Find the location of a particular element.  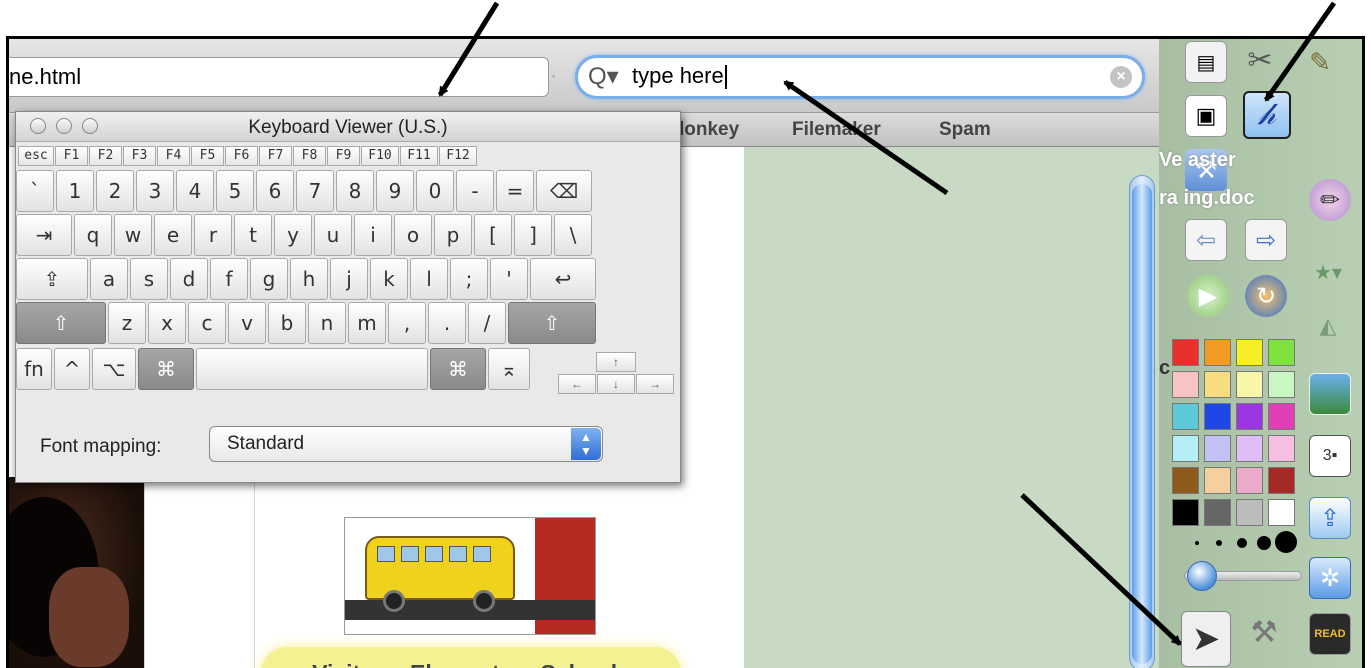

pointer-tool-icon: ➤ is located at coordinates (1206, 639).